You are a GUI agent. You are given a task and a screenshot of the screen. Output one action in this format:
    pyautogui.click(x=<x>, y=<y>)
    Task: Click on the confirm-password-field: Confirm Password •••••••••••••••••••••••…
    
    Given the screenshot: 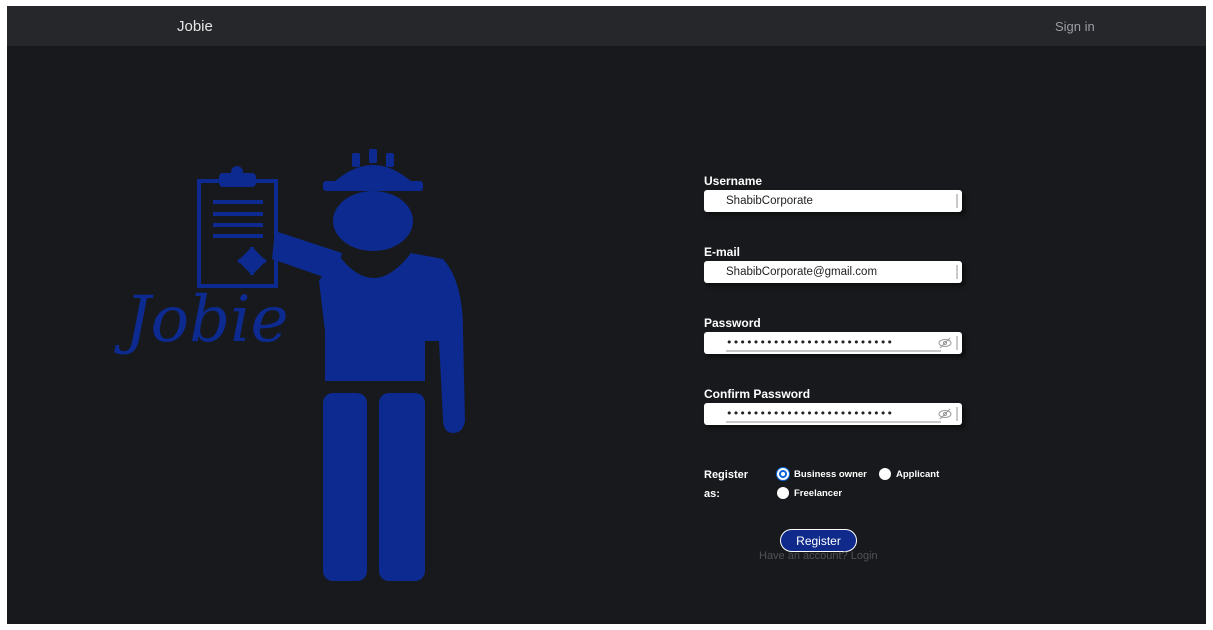 What is the action you would take?
    pyautogui.click(x=834, y=406)
    